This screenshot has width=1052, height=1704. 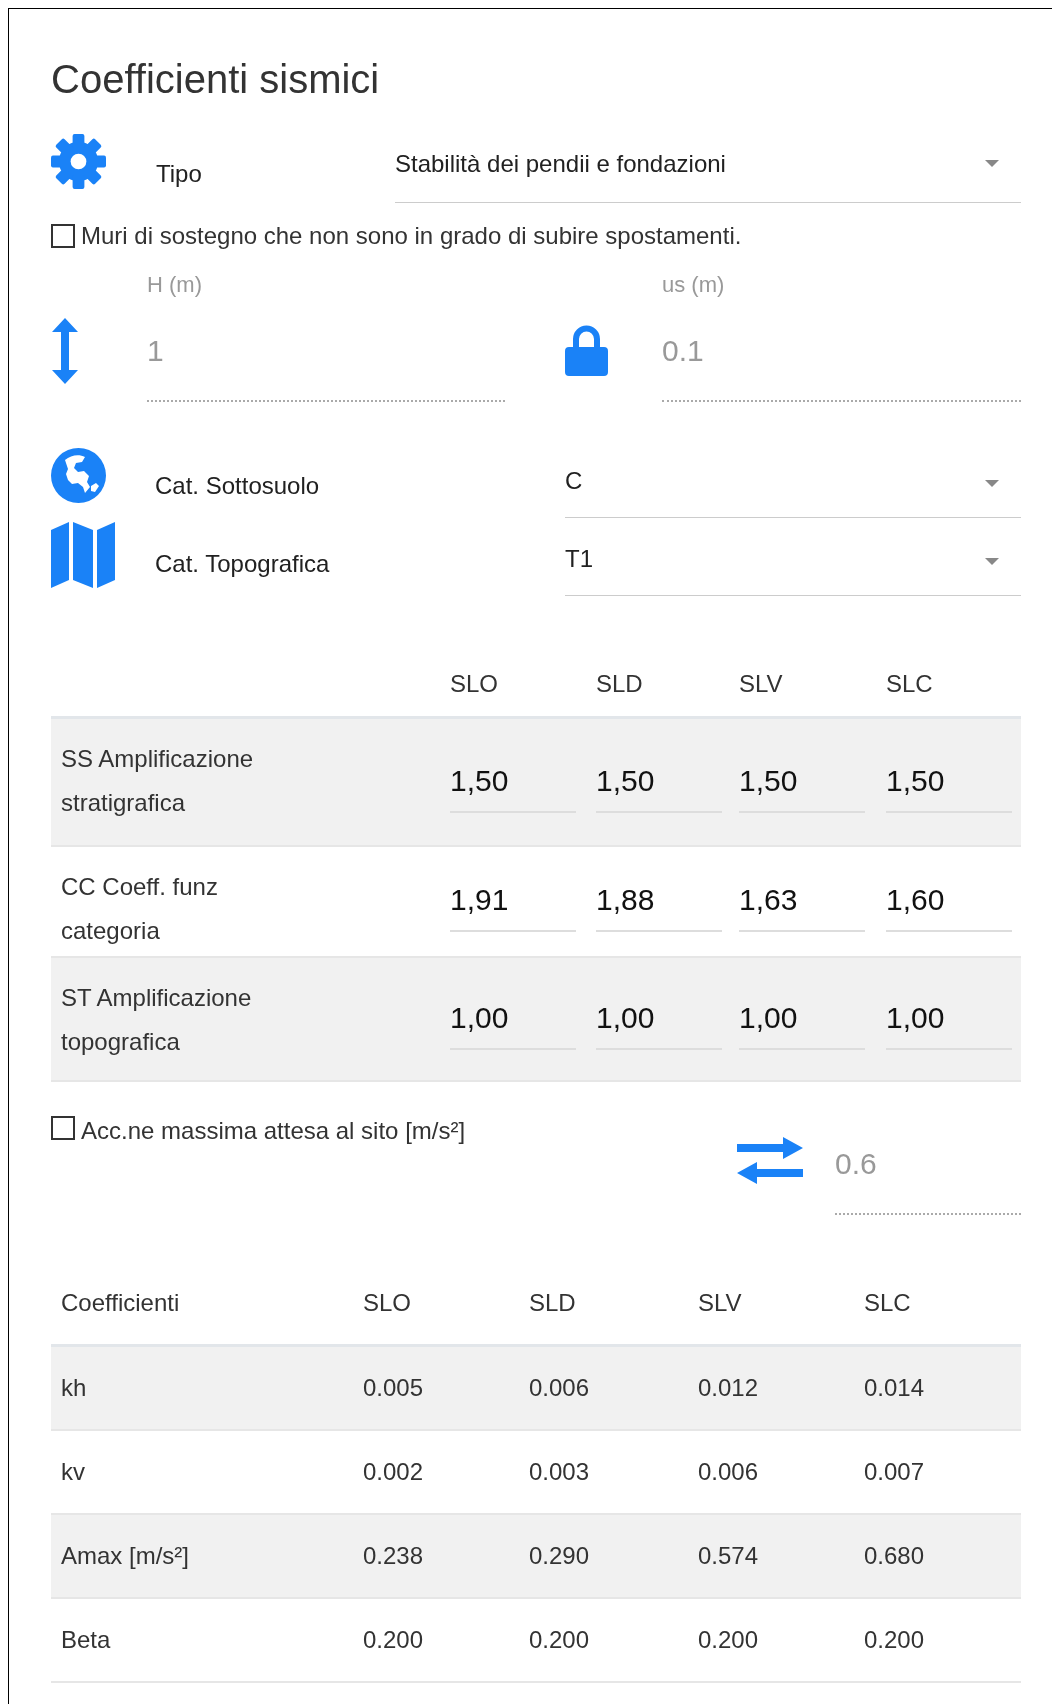 What do you see at coordinates (125, 1556) in the screenshot?
I see `table-cell-text: Amax [m/s²]` at bounding box center [125, 1556].